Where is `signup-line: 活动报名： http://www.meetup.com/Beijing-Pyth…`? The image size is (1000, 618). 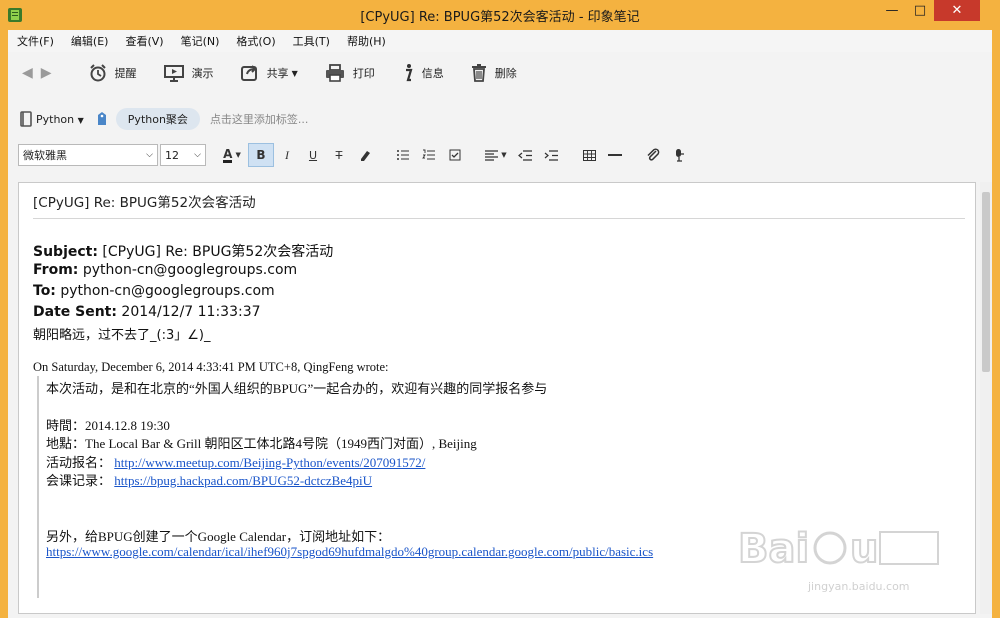 signup-line: 活动报名： http://www.meetup.com/Beijing-Pyth… is located at coordinates (235, 461).